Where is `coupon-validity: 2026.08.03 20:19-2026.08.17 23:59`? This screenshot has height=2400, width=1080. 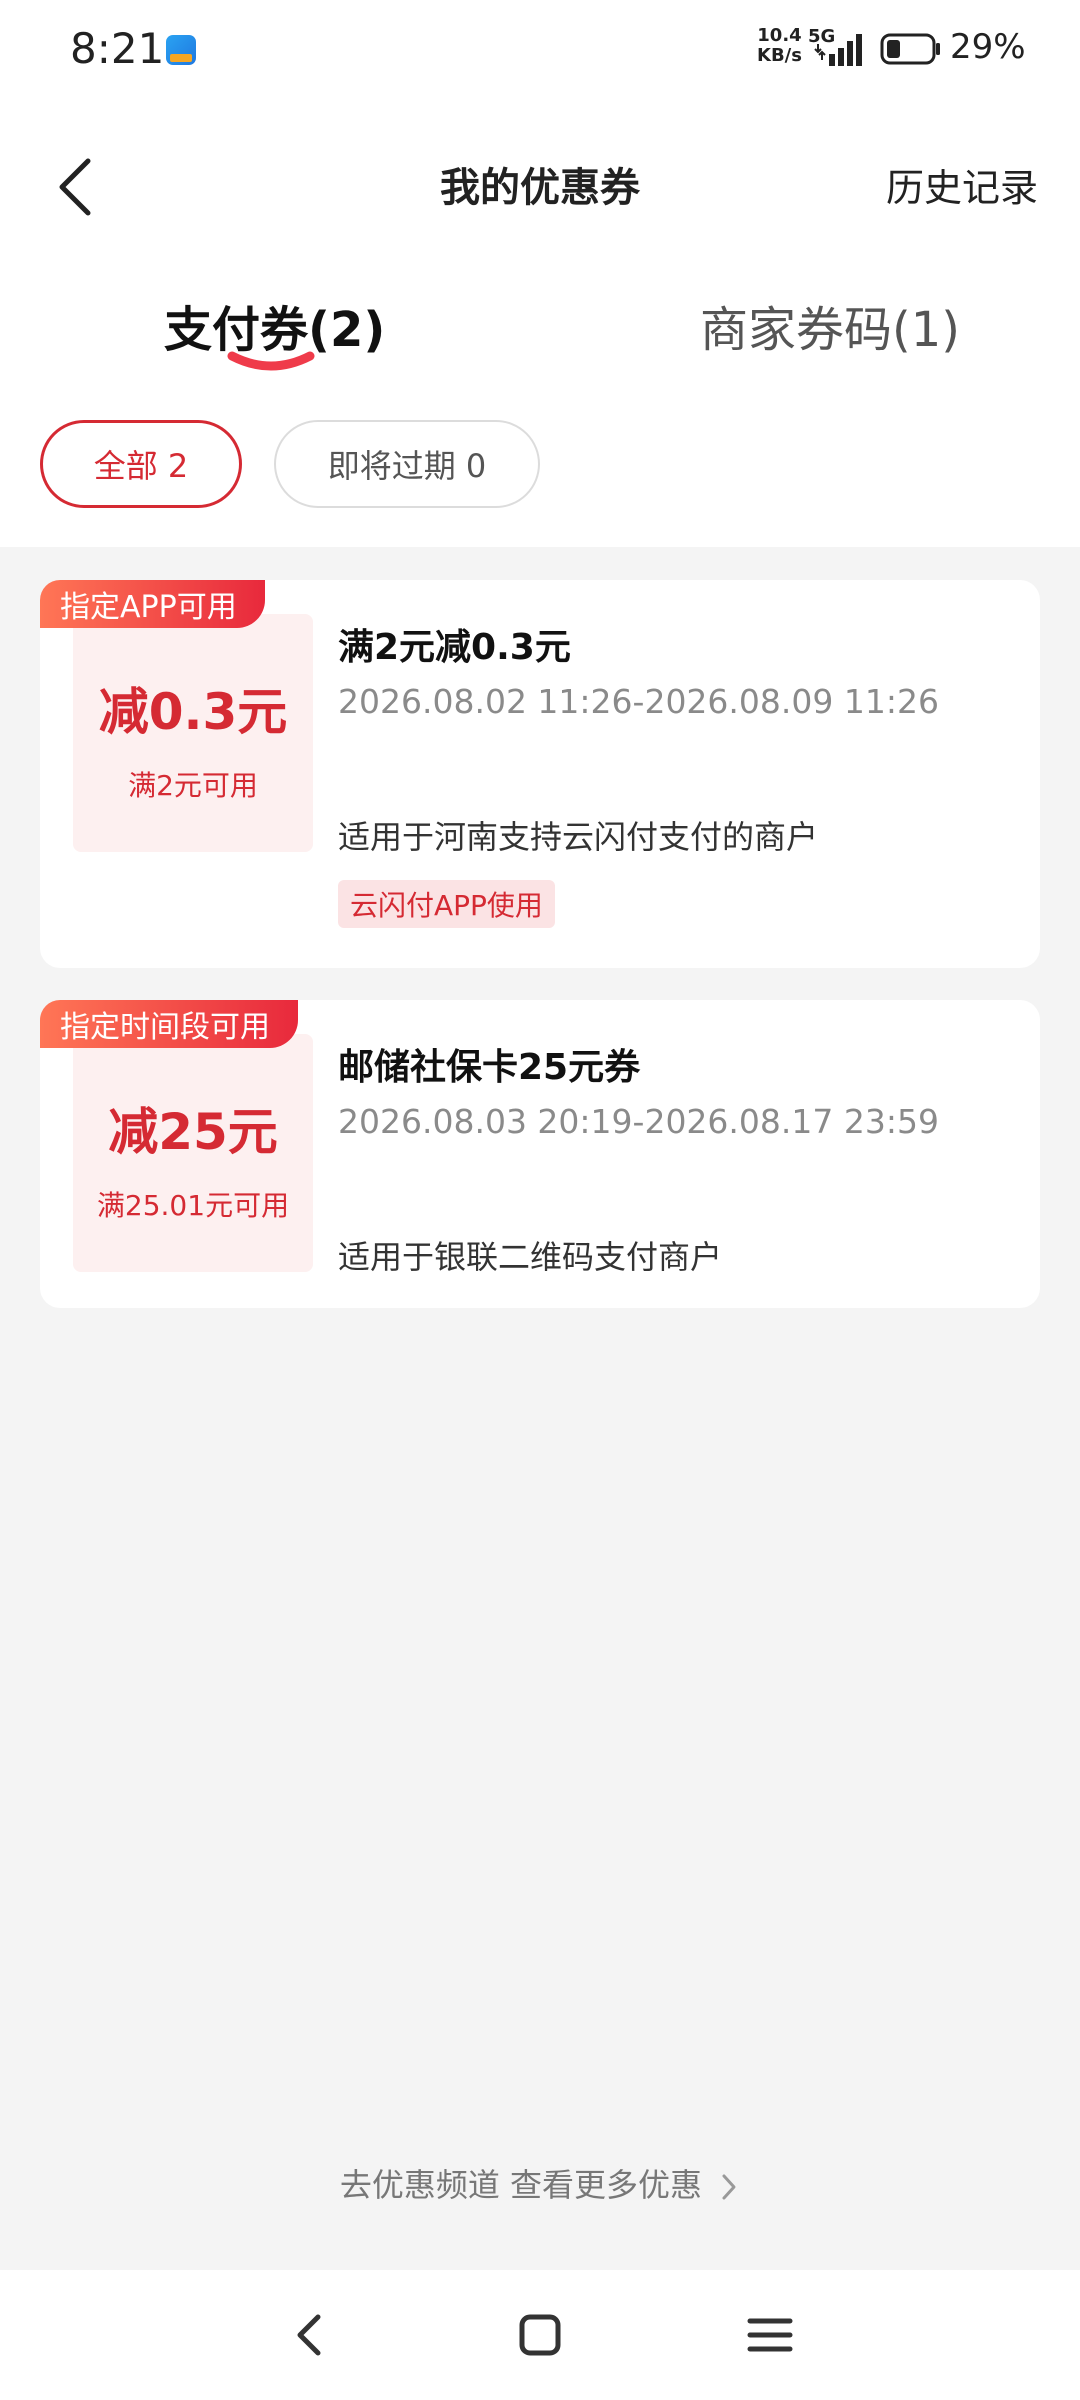
coupon-validity: 2026.08.03 20:19-2026.08.17 23:59 is located at coordinates (638, 1121).